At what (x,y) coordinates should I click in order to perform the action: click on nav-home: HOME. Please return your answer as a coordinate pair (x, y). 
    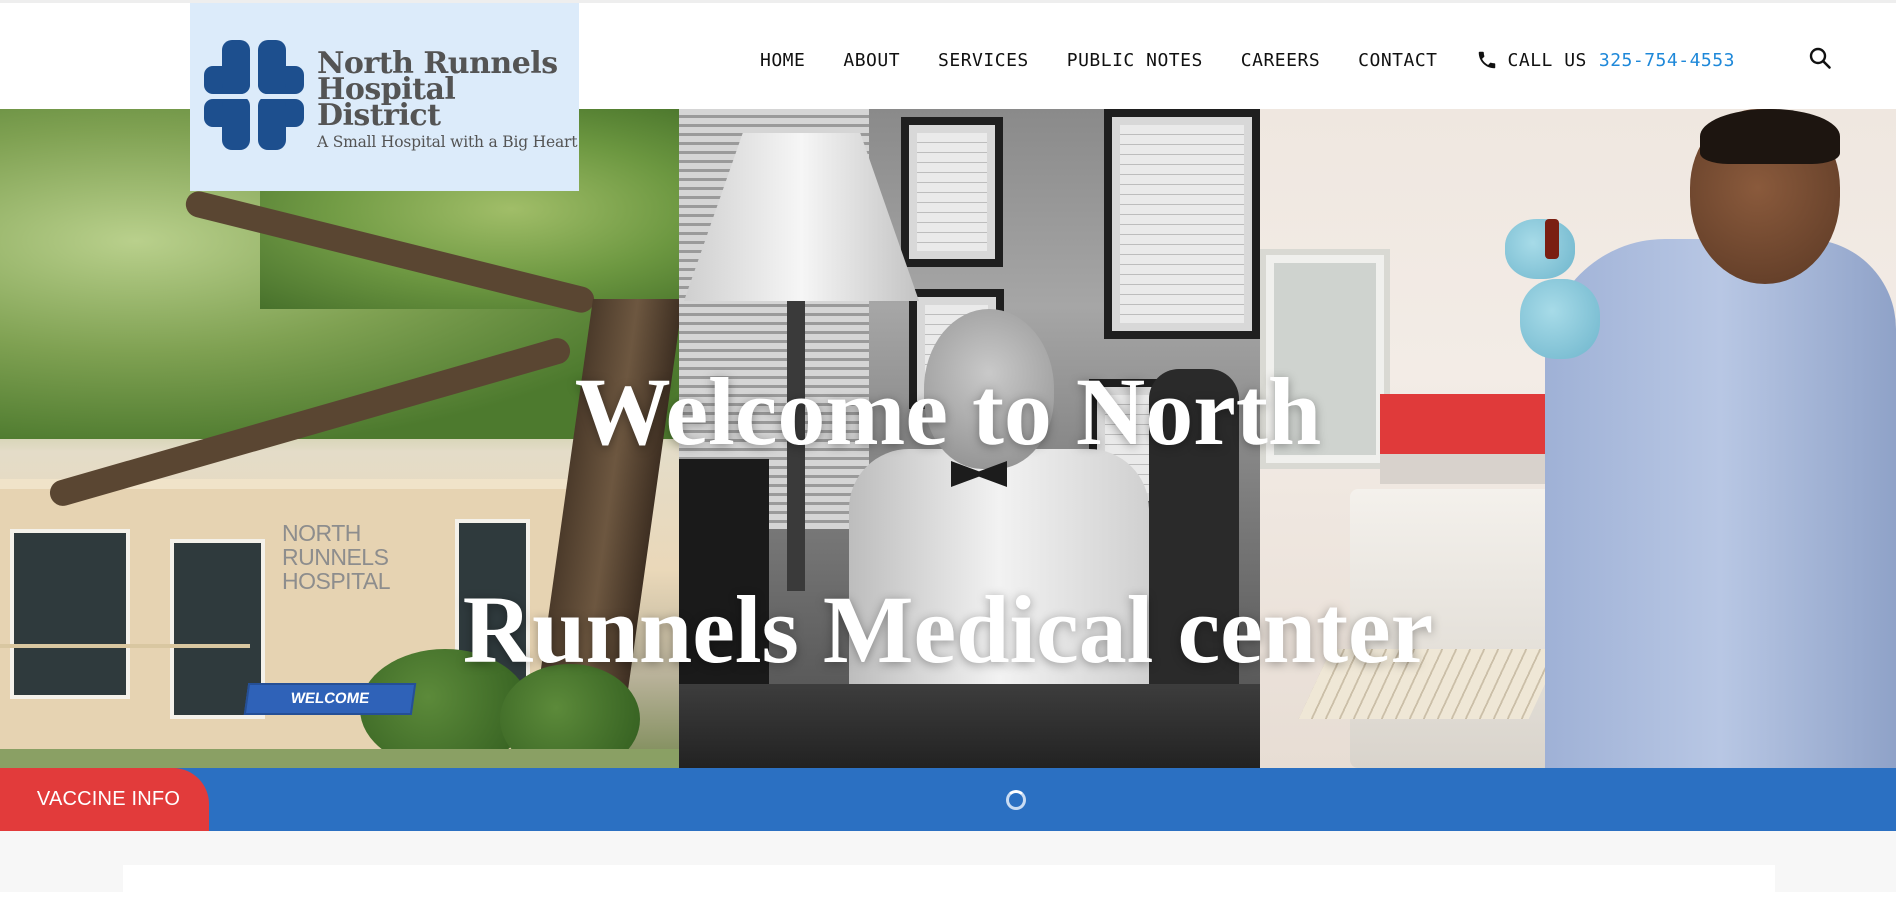
    Looking at the image, I should click on (782, 60).